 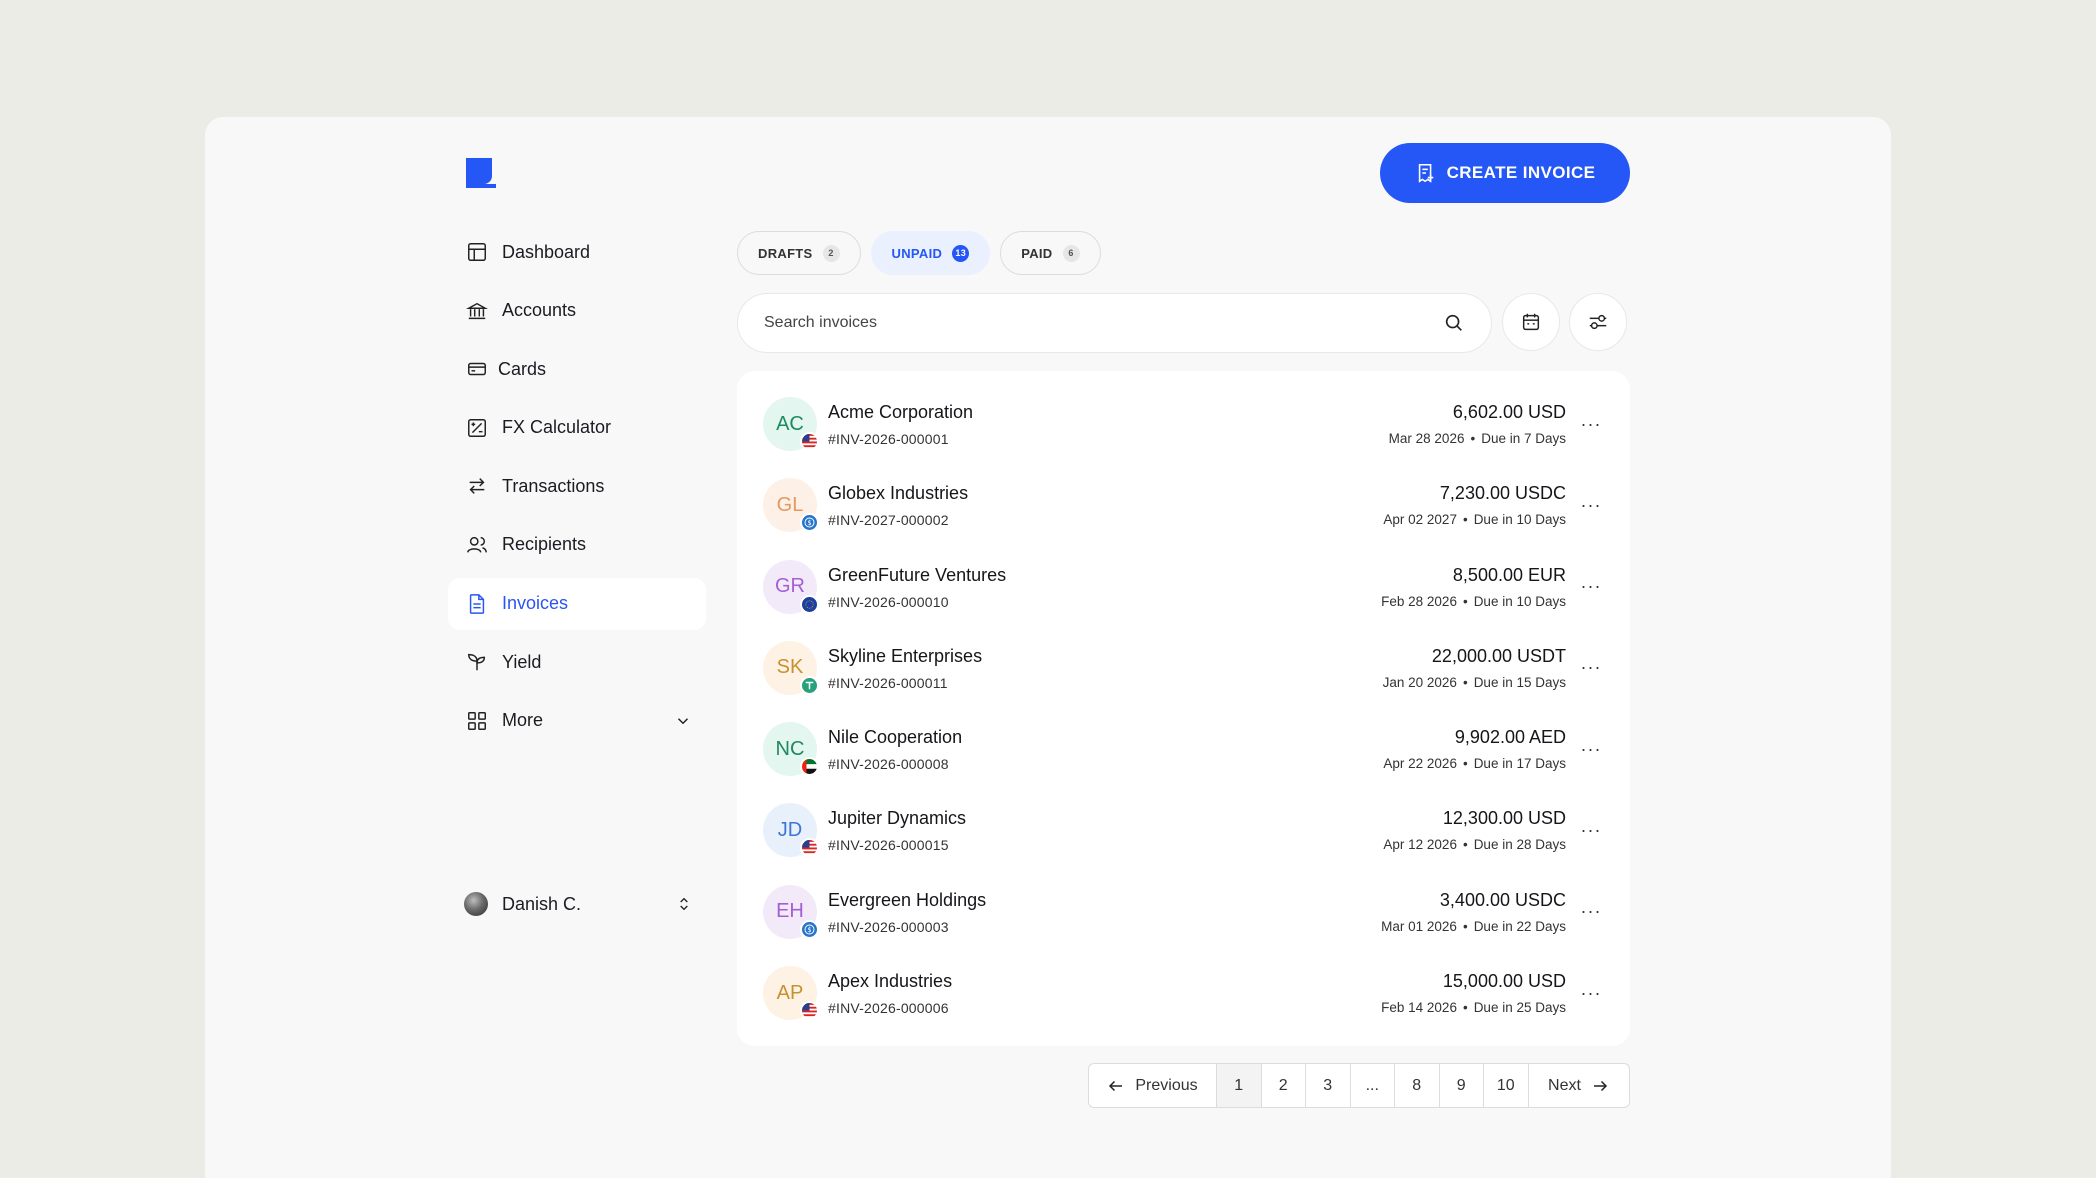 I want to click on sidebar-item-label: FX Calculator, so click(x=557, y=427).